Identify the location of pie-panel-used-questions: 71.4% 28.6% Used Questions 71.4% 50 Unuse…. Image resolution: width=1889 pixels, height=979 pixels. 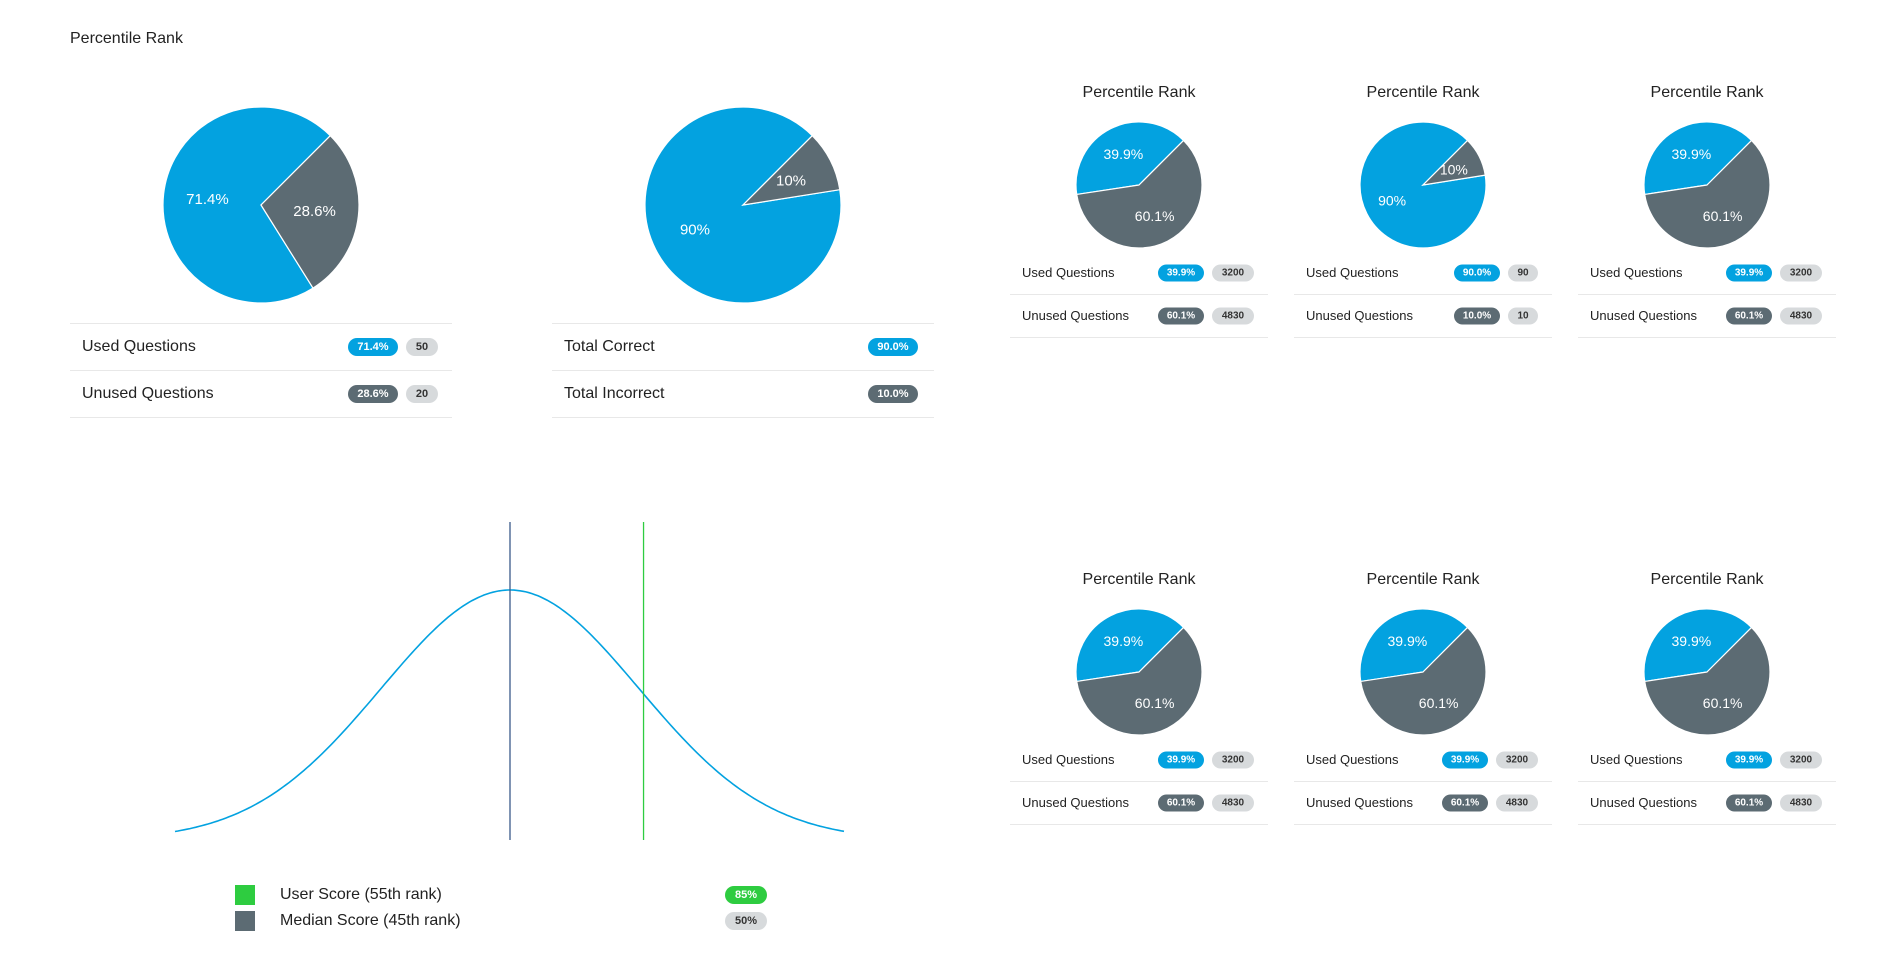
(261, 261).